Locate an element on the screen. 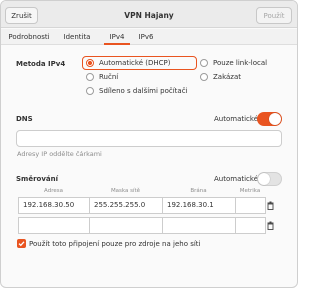 The width and height of the screenshot is (320, 288). check-icon is located at coordinates (21, 244).